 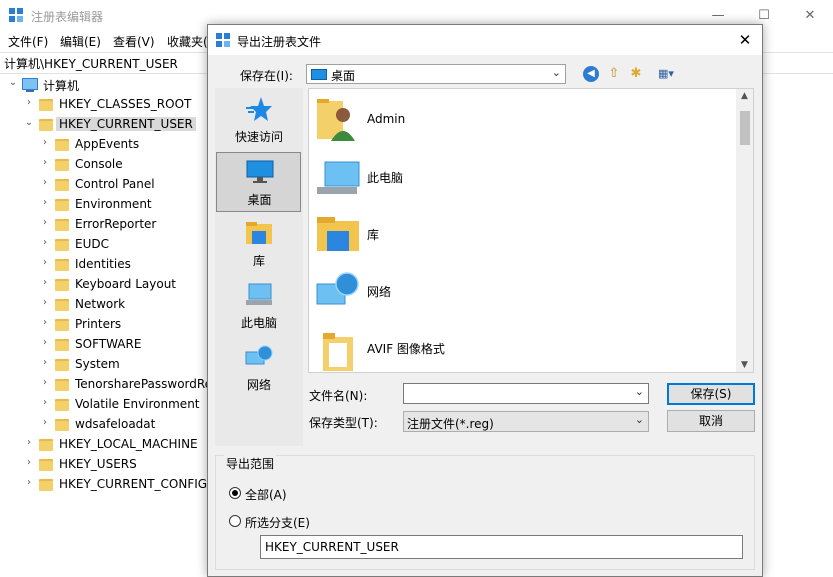 What do you see at coordinates (810, 15) in the screenshot?
I see `close-button: ✕` at bounding box center [810, 15].